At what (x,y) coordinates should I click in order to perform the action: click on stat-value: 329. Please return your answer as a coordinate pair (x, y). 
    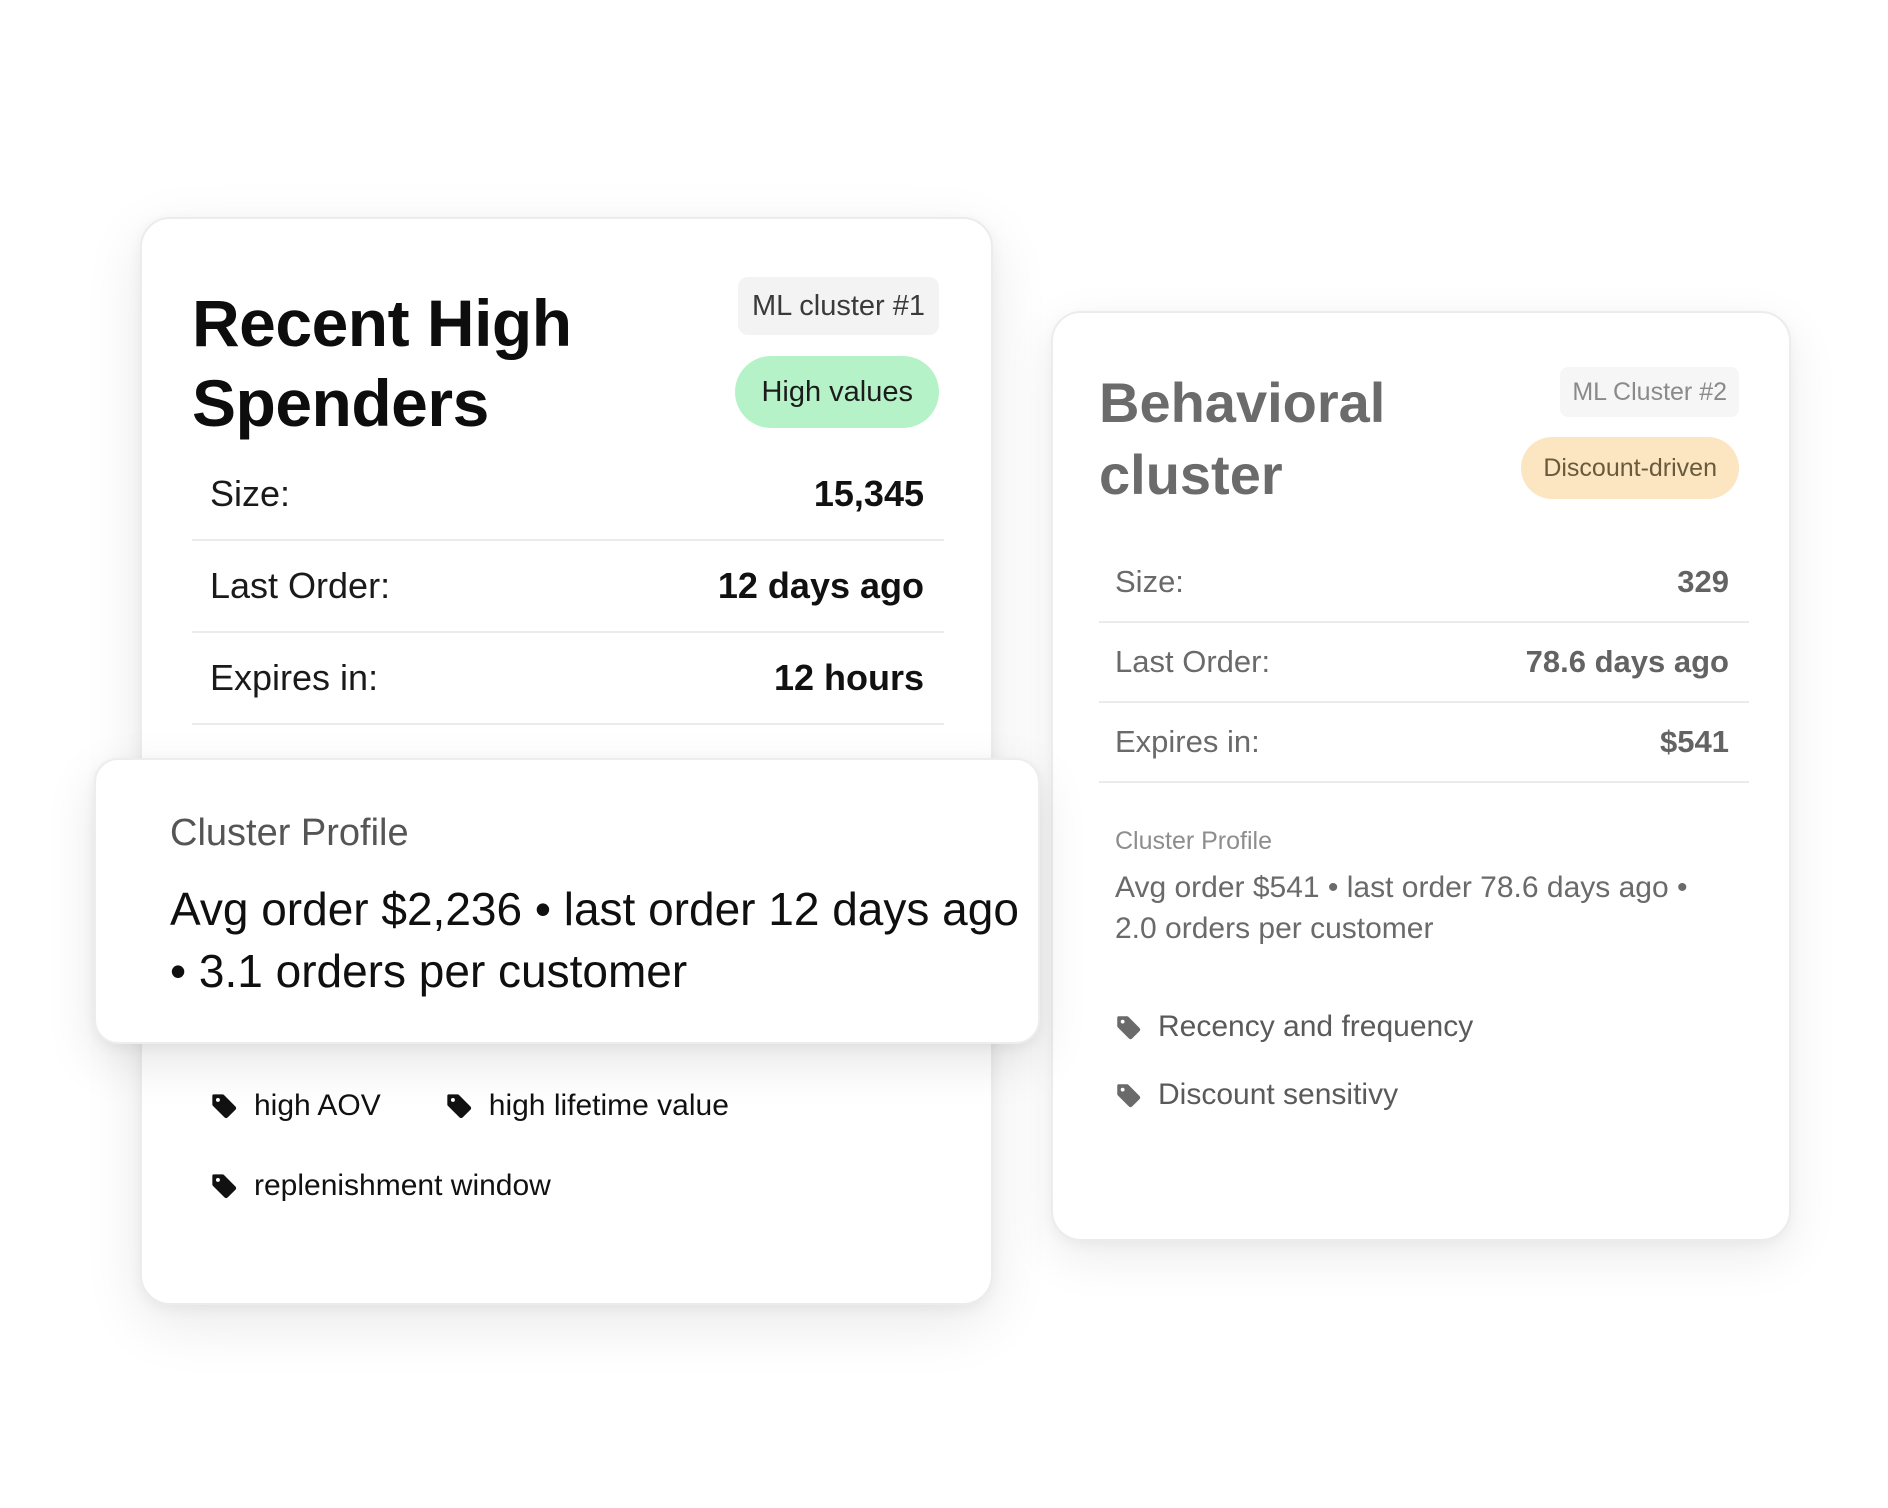
    Looking at the image, I should click on (1703, 581).